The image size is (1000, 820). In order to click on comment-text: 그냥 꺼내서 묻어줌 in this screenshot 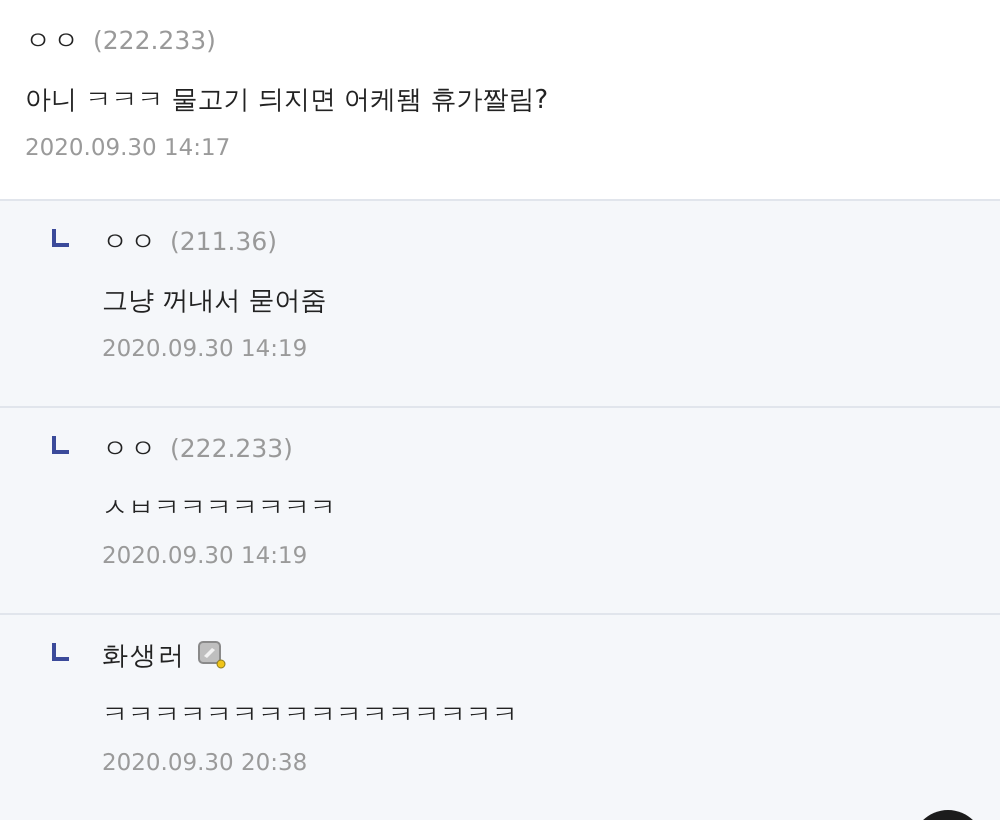, I will do `click(214, 301)`.